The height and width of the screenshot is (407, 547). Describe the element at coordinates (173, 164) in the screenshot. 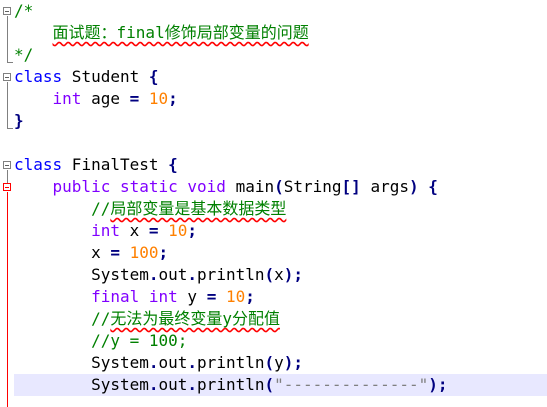

I see `code-token: {` at that location.